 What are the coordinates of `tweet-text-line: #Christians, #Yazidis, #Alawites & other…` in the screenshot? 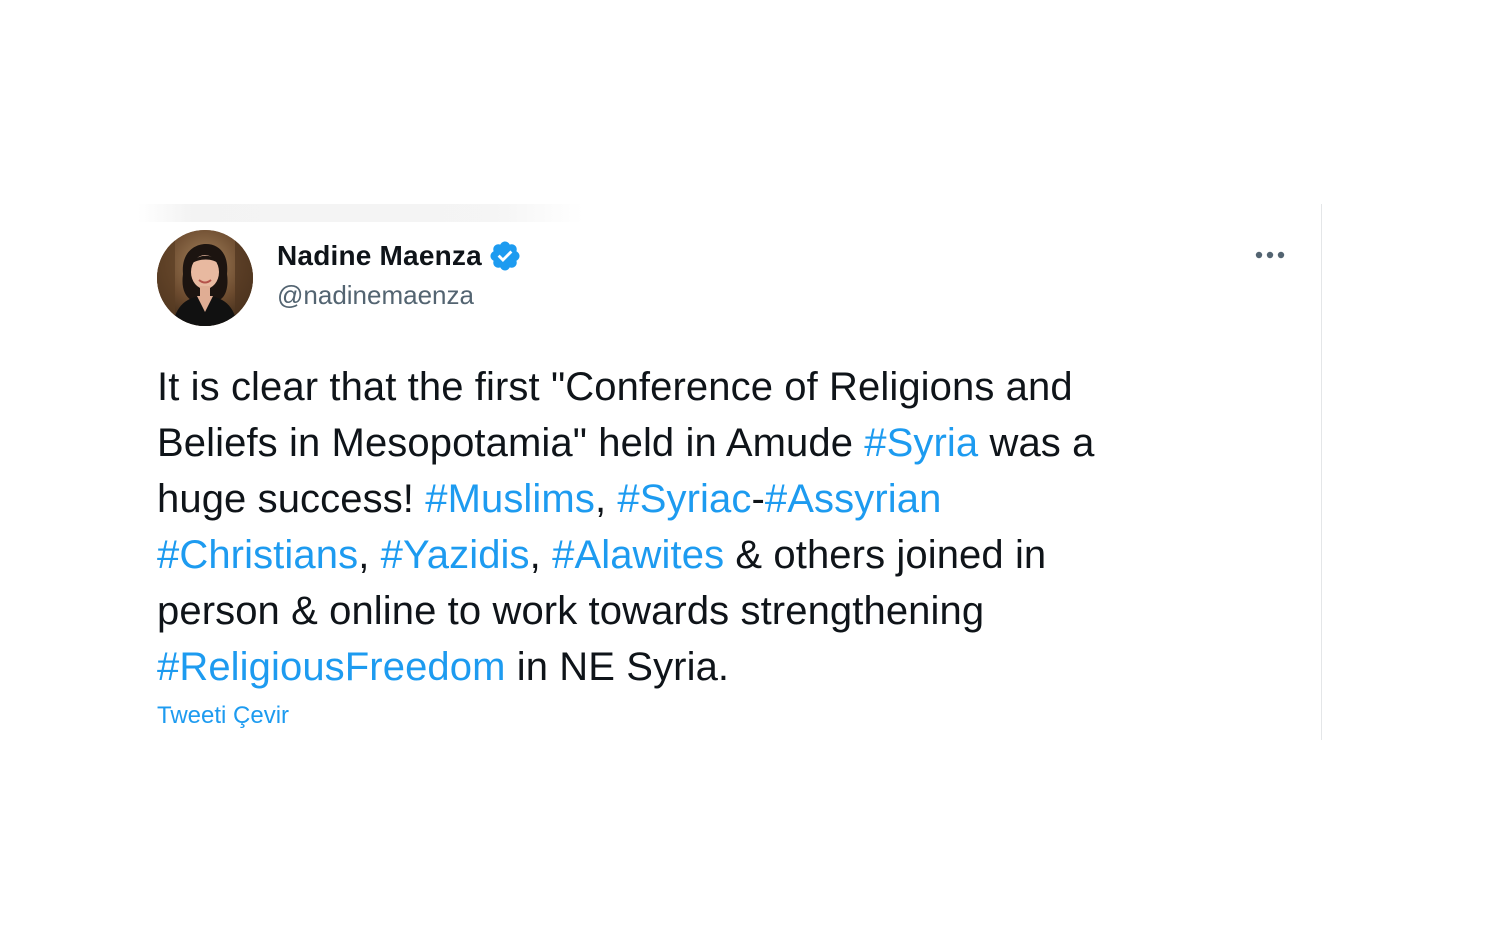 It's located at (717, 555).